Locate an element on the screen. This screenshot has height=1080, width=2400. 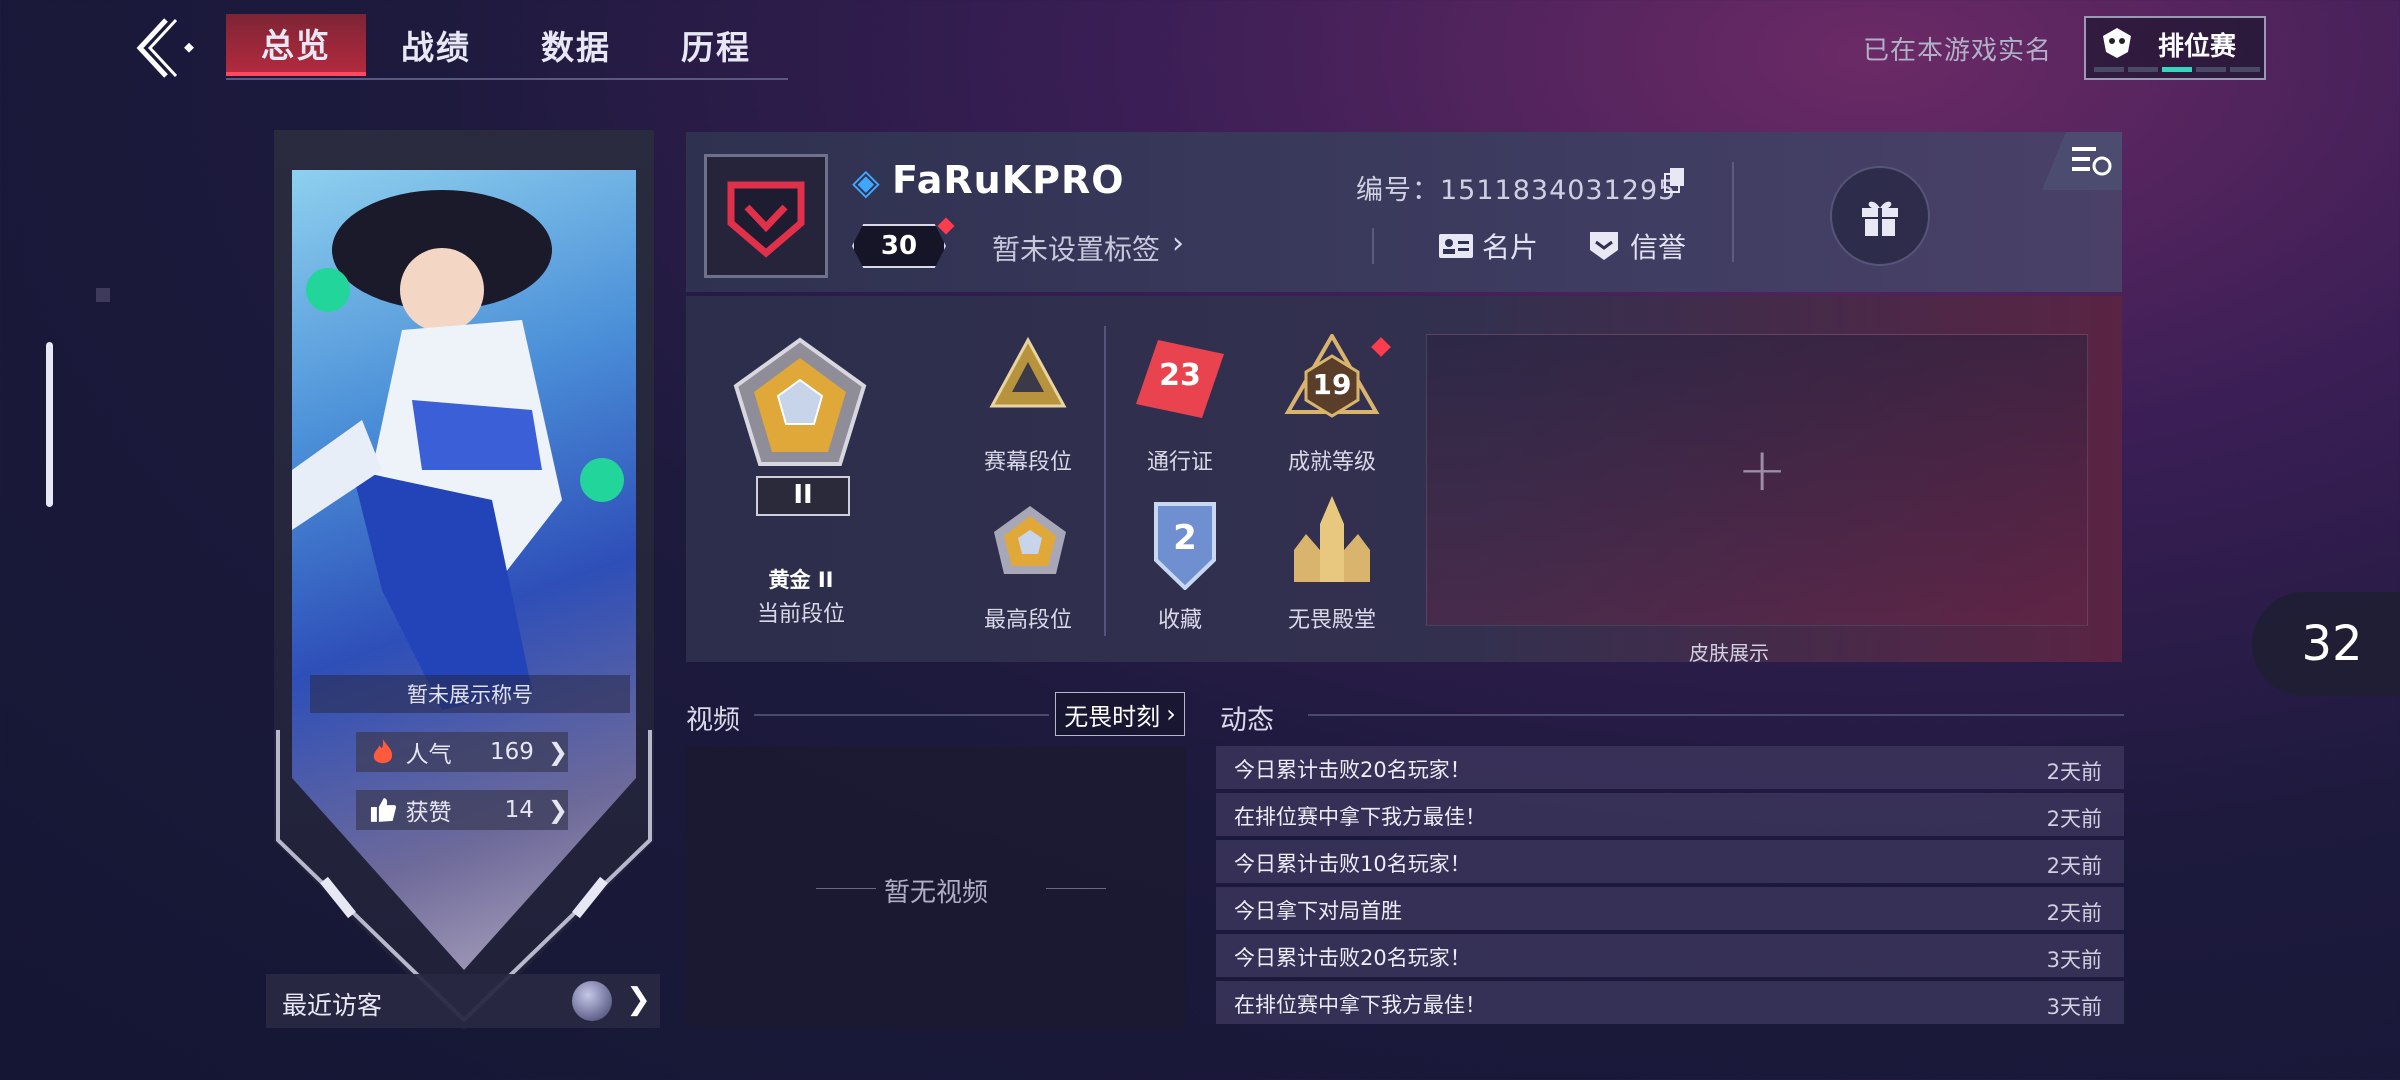
pass-badge: 23 is located at coordinates (1180, 379).